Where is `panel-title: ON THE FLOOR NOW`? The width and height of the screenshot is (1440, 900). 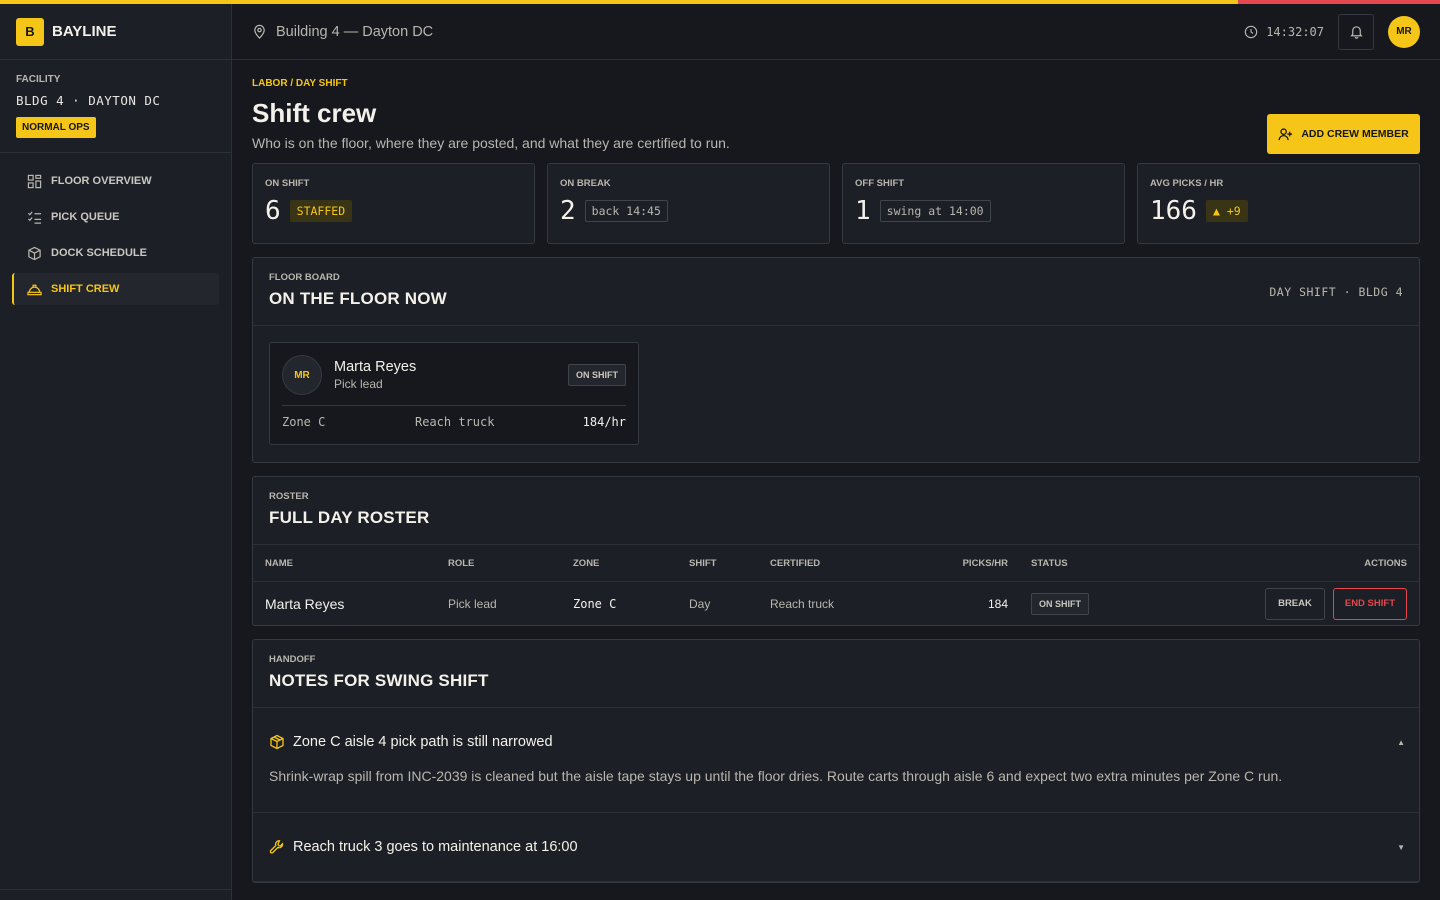
panel-title: ON THE FLOOR NOW is located at coordinates (358, 298).